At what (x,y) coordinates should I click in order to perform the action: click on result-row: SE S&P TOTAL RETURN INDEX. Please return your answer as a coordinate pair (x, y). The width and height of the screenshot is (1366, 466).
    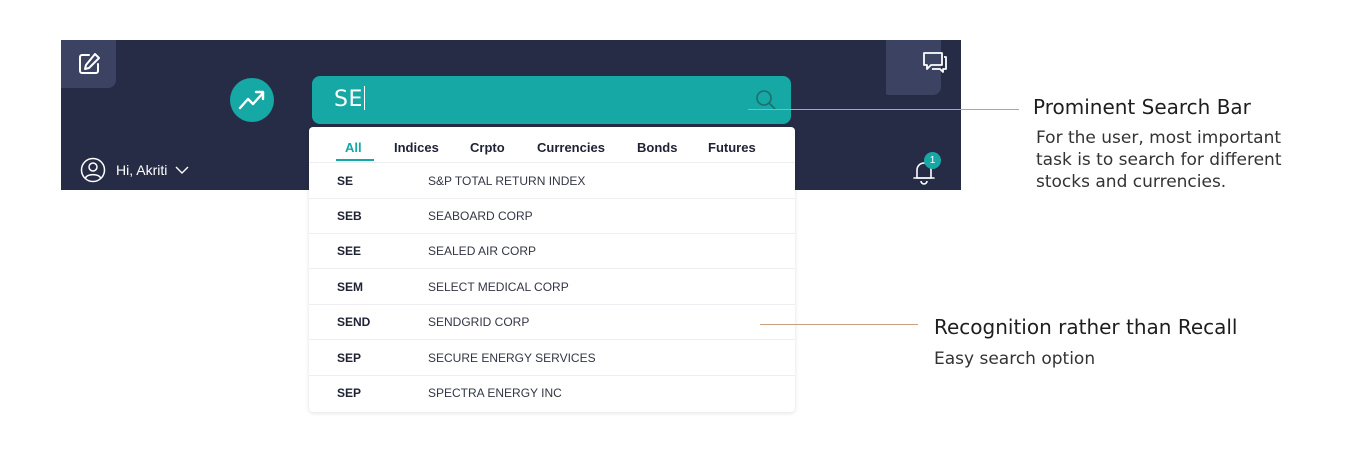
    Looking at the image, I should click on (552, 181).